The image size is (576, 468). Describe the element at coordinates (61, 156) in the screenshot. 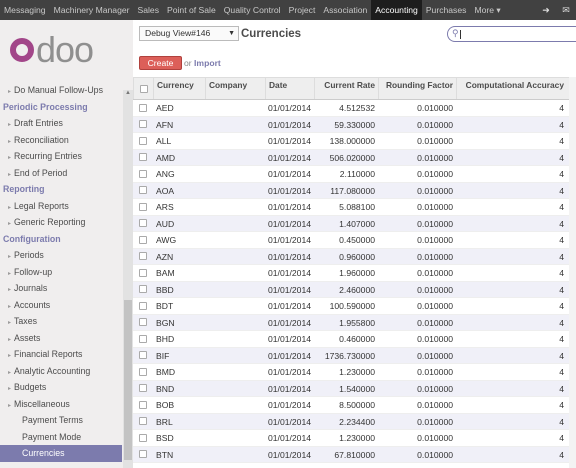

I see `sidebar-item-recurring-entries: ▸ Recurring Entries` at that location.